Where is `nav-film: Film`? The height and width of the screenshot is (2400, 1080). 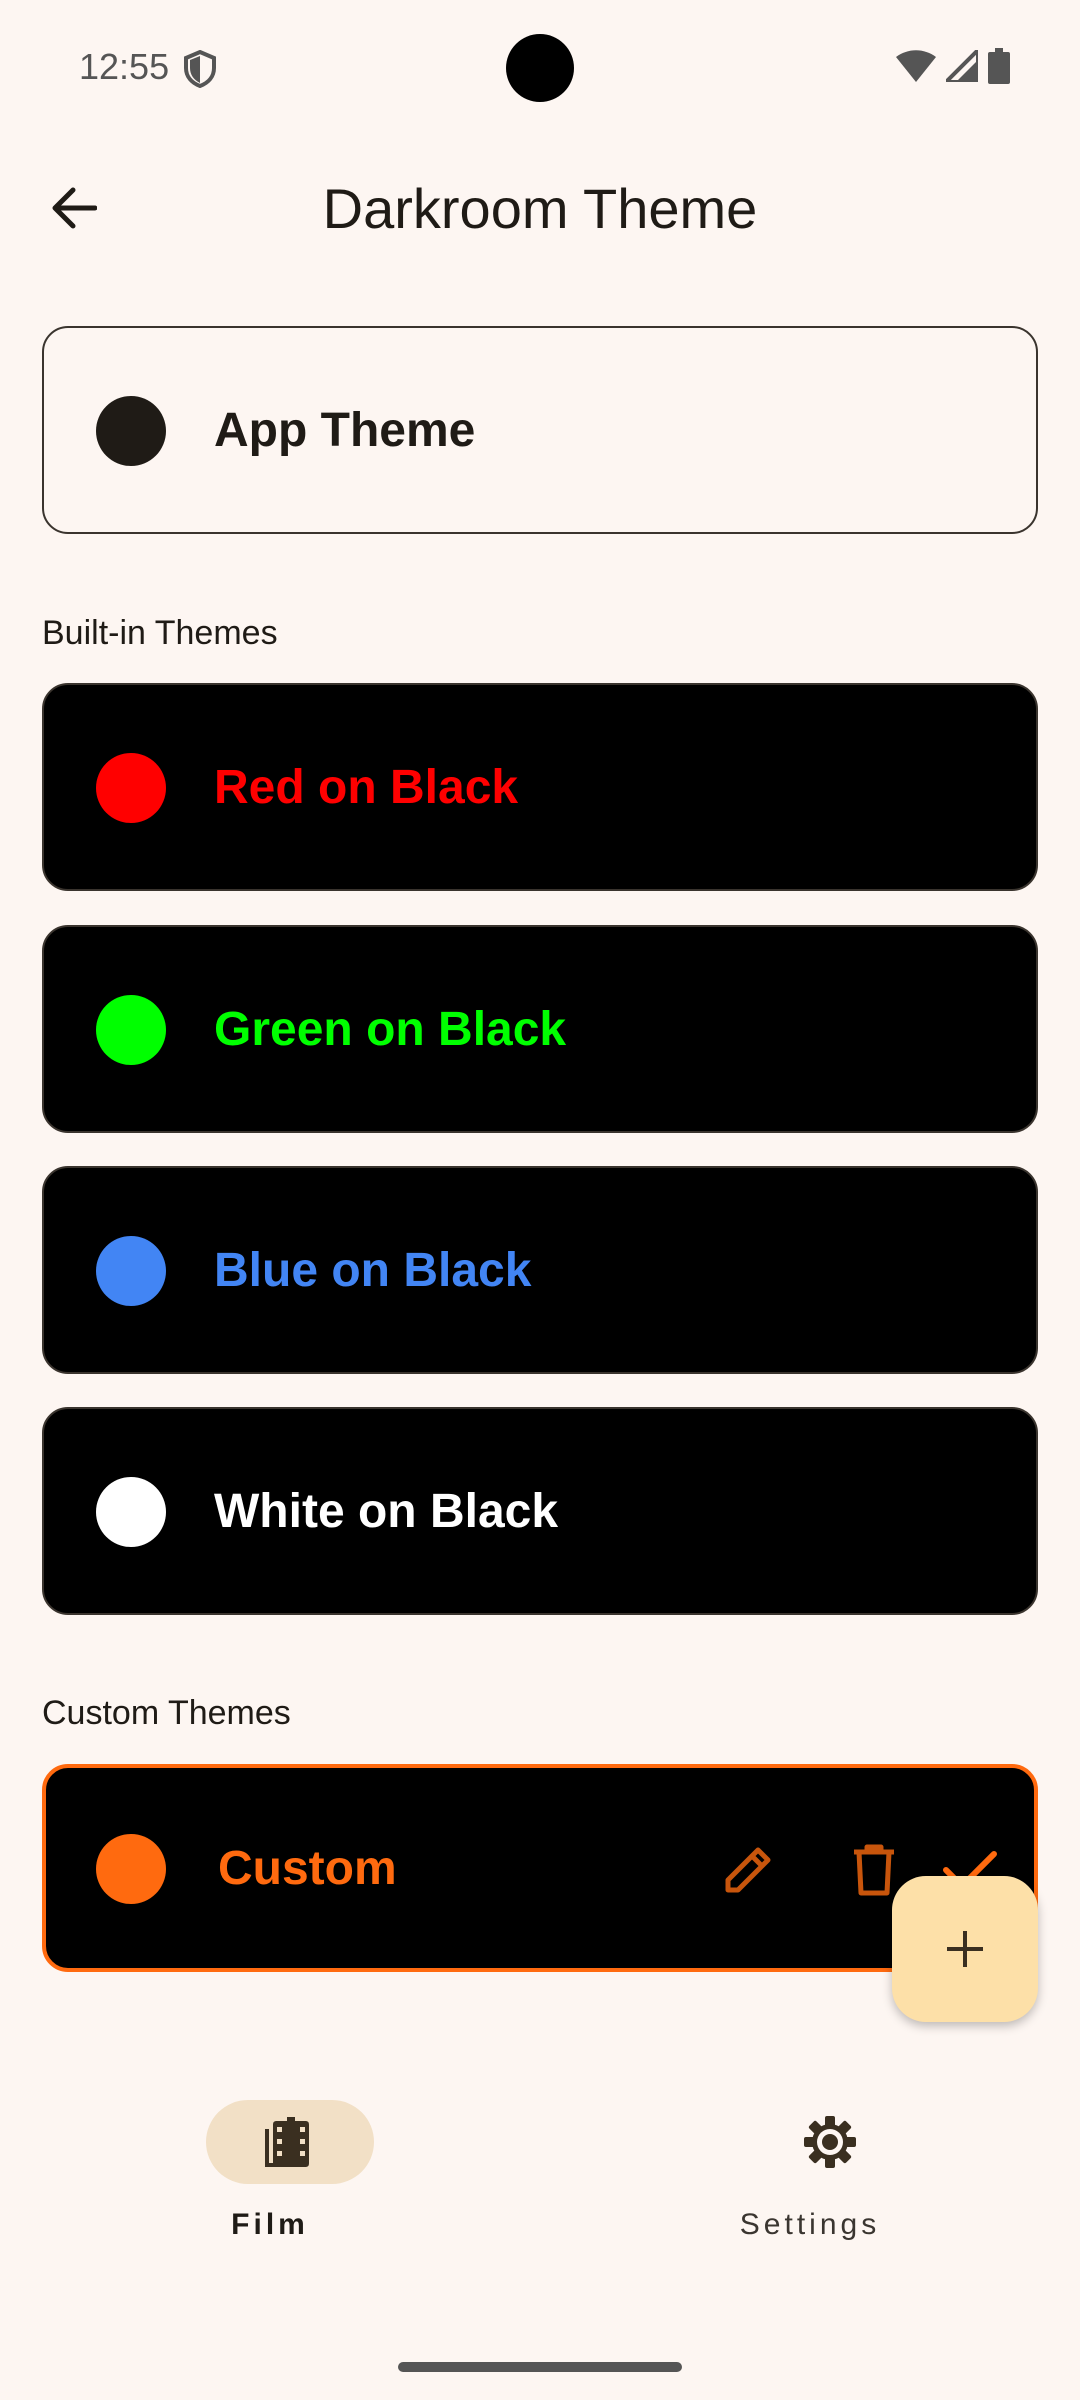 nav-film: Film is located at coordinates (270, 2175).